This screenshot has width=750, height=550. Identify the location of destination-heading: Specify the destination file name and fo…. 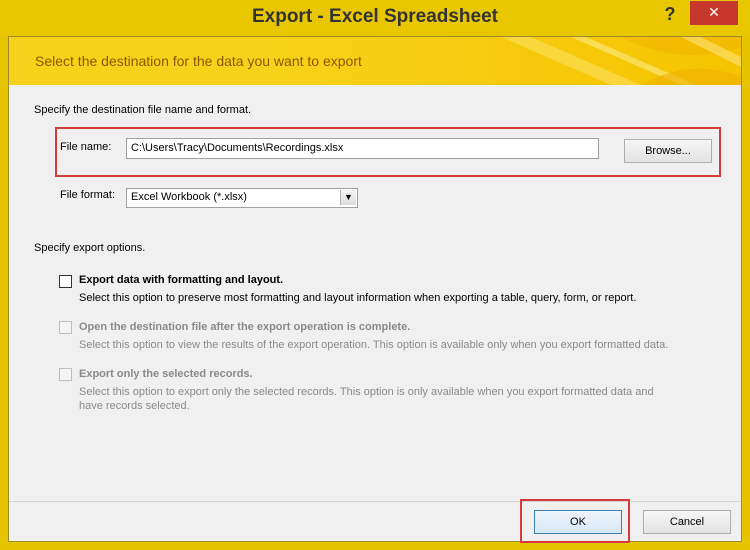
(143, 110).